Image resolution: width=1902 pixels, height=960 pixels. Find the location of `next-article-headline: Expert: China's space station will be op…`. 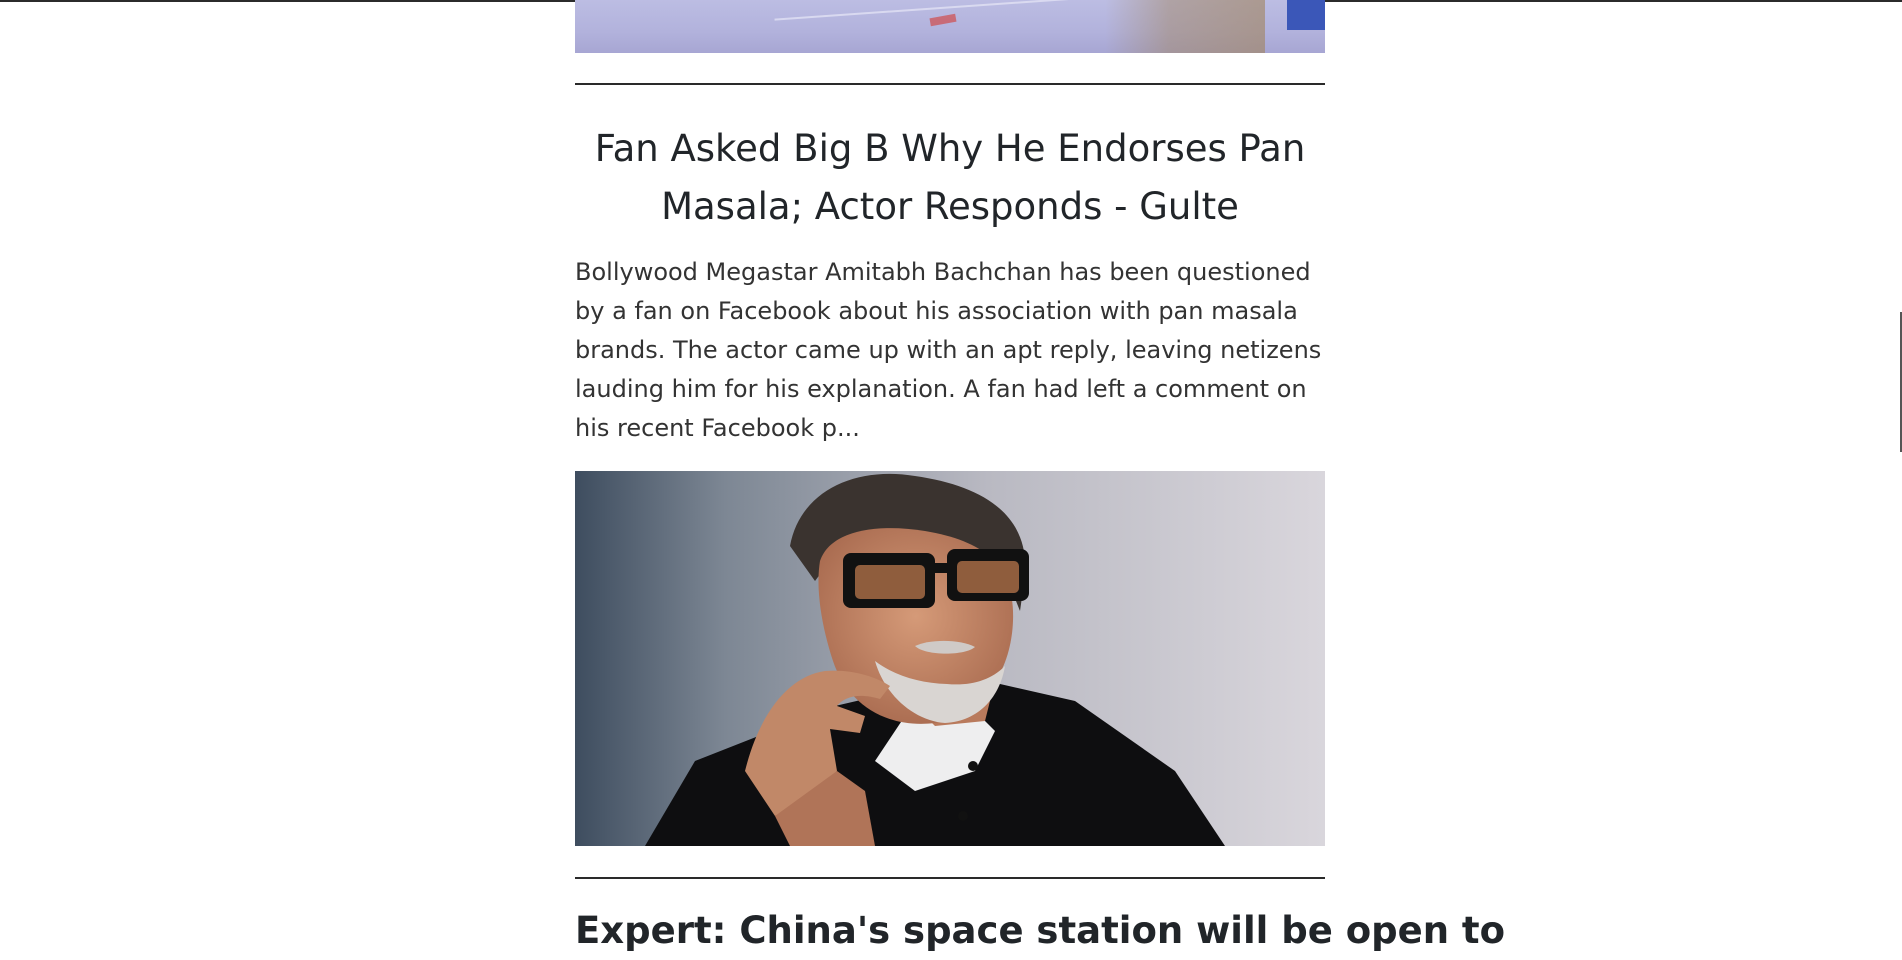

next-article-headline: Expert: China's space station will be op… is located at coordinates (1040, 931).